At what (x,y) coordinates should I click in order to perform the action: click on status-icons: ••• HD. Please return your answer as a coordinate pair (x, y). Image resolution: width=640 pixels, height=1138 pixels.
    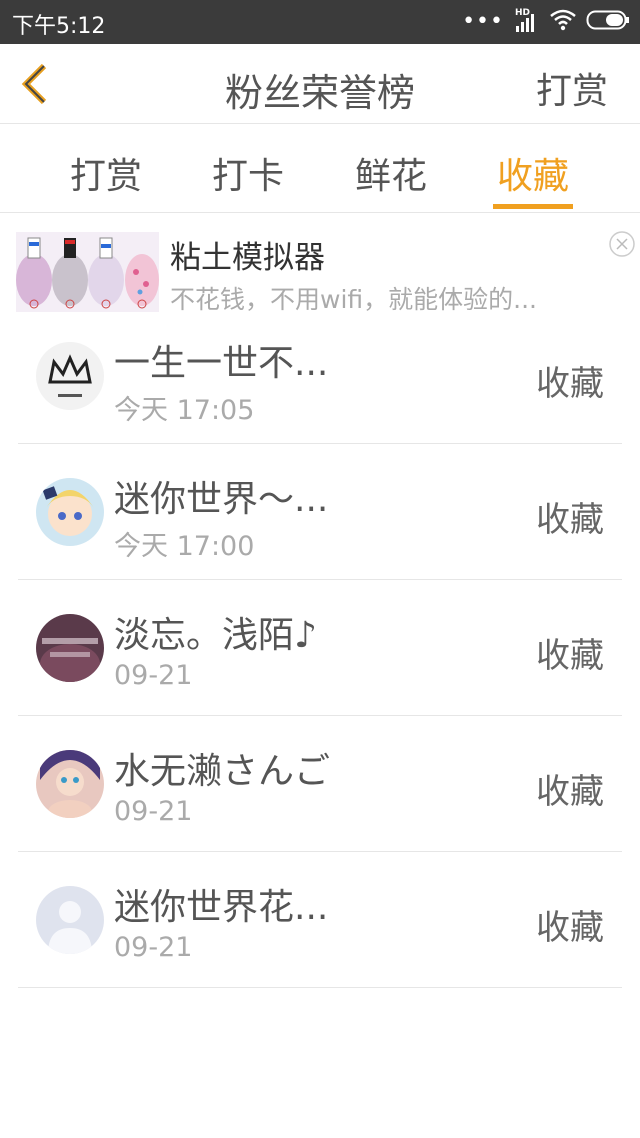
    Looking at the image, I should click on (546, 22).